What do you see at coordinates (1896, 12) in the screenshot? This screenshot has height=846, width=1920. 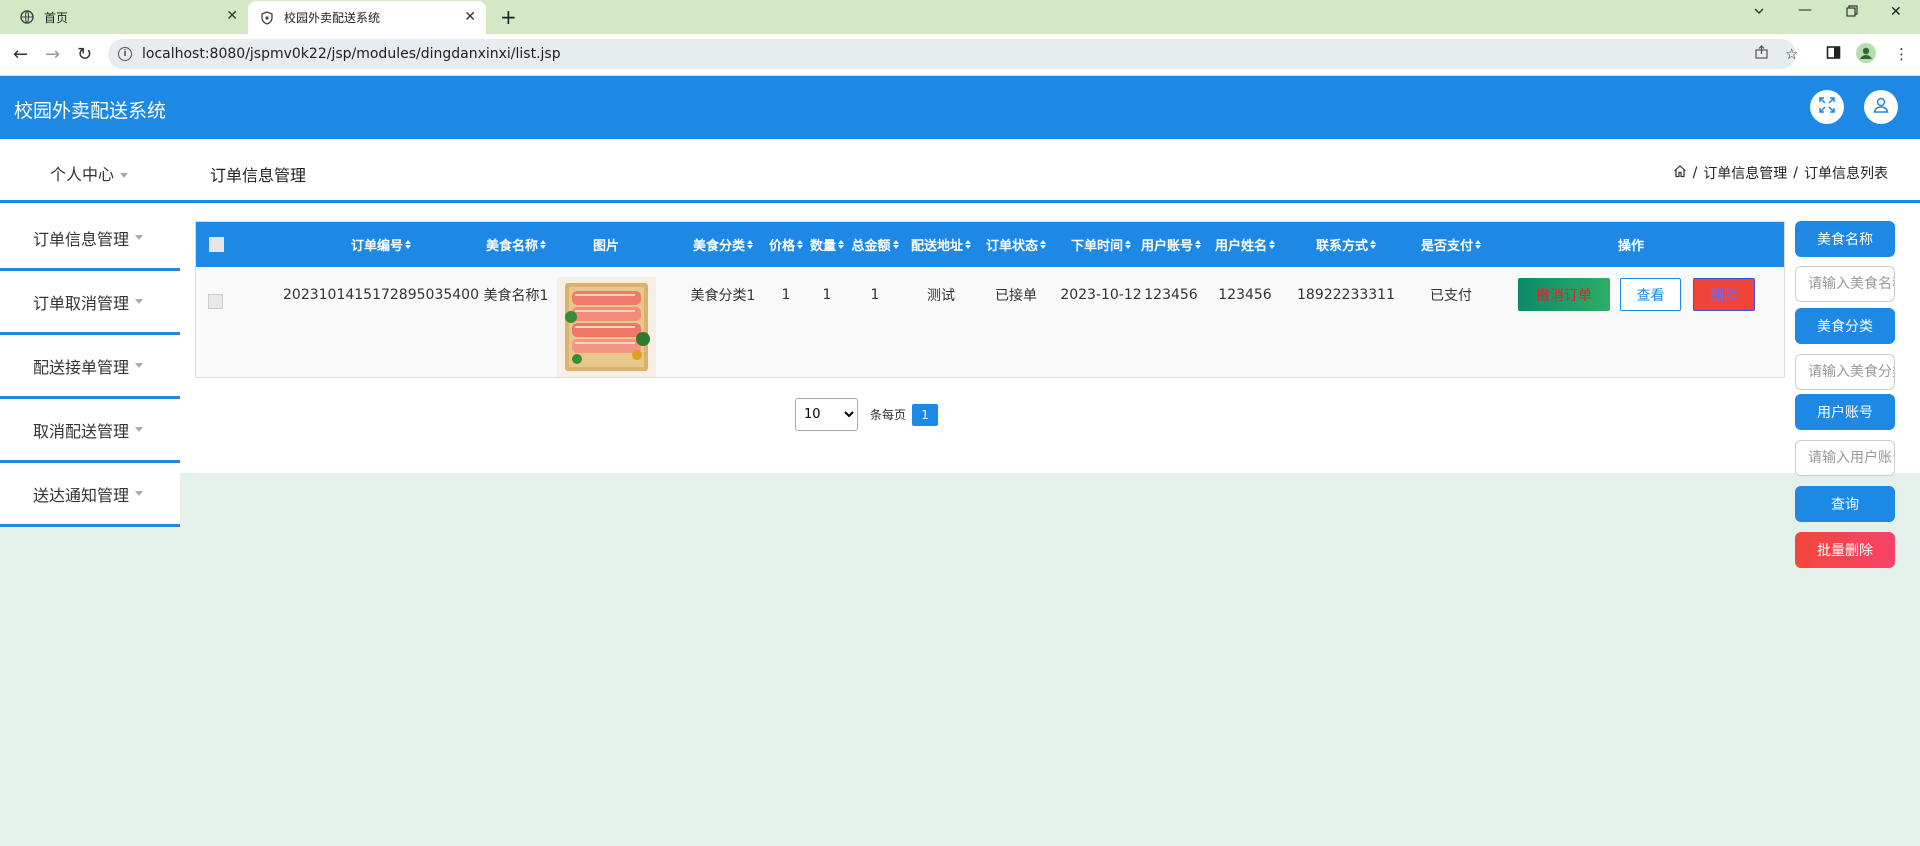 I see `close-window-icon: ✕` at bounding box center [1896, 12].